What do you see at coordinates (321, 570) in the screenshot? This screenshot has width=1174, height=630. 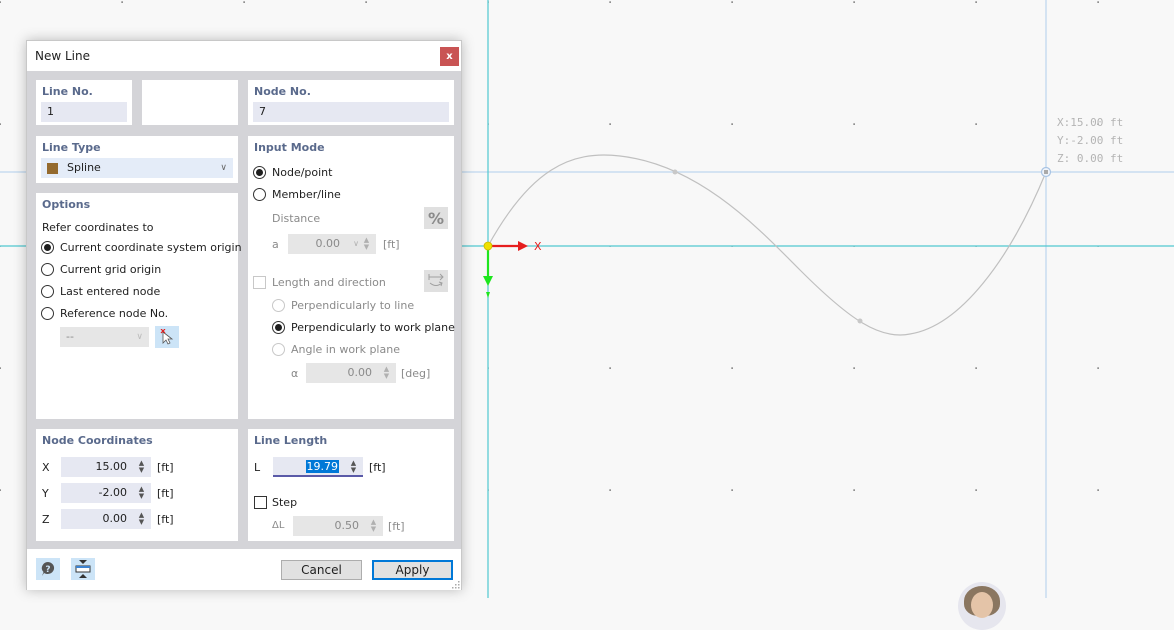 I see `cancel-button: Cancel` at bounding box center [321, 570].